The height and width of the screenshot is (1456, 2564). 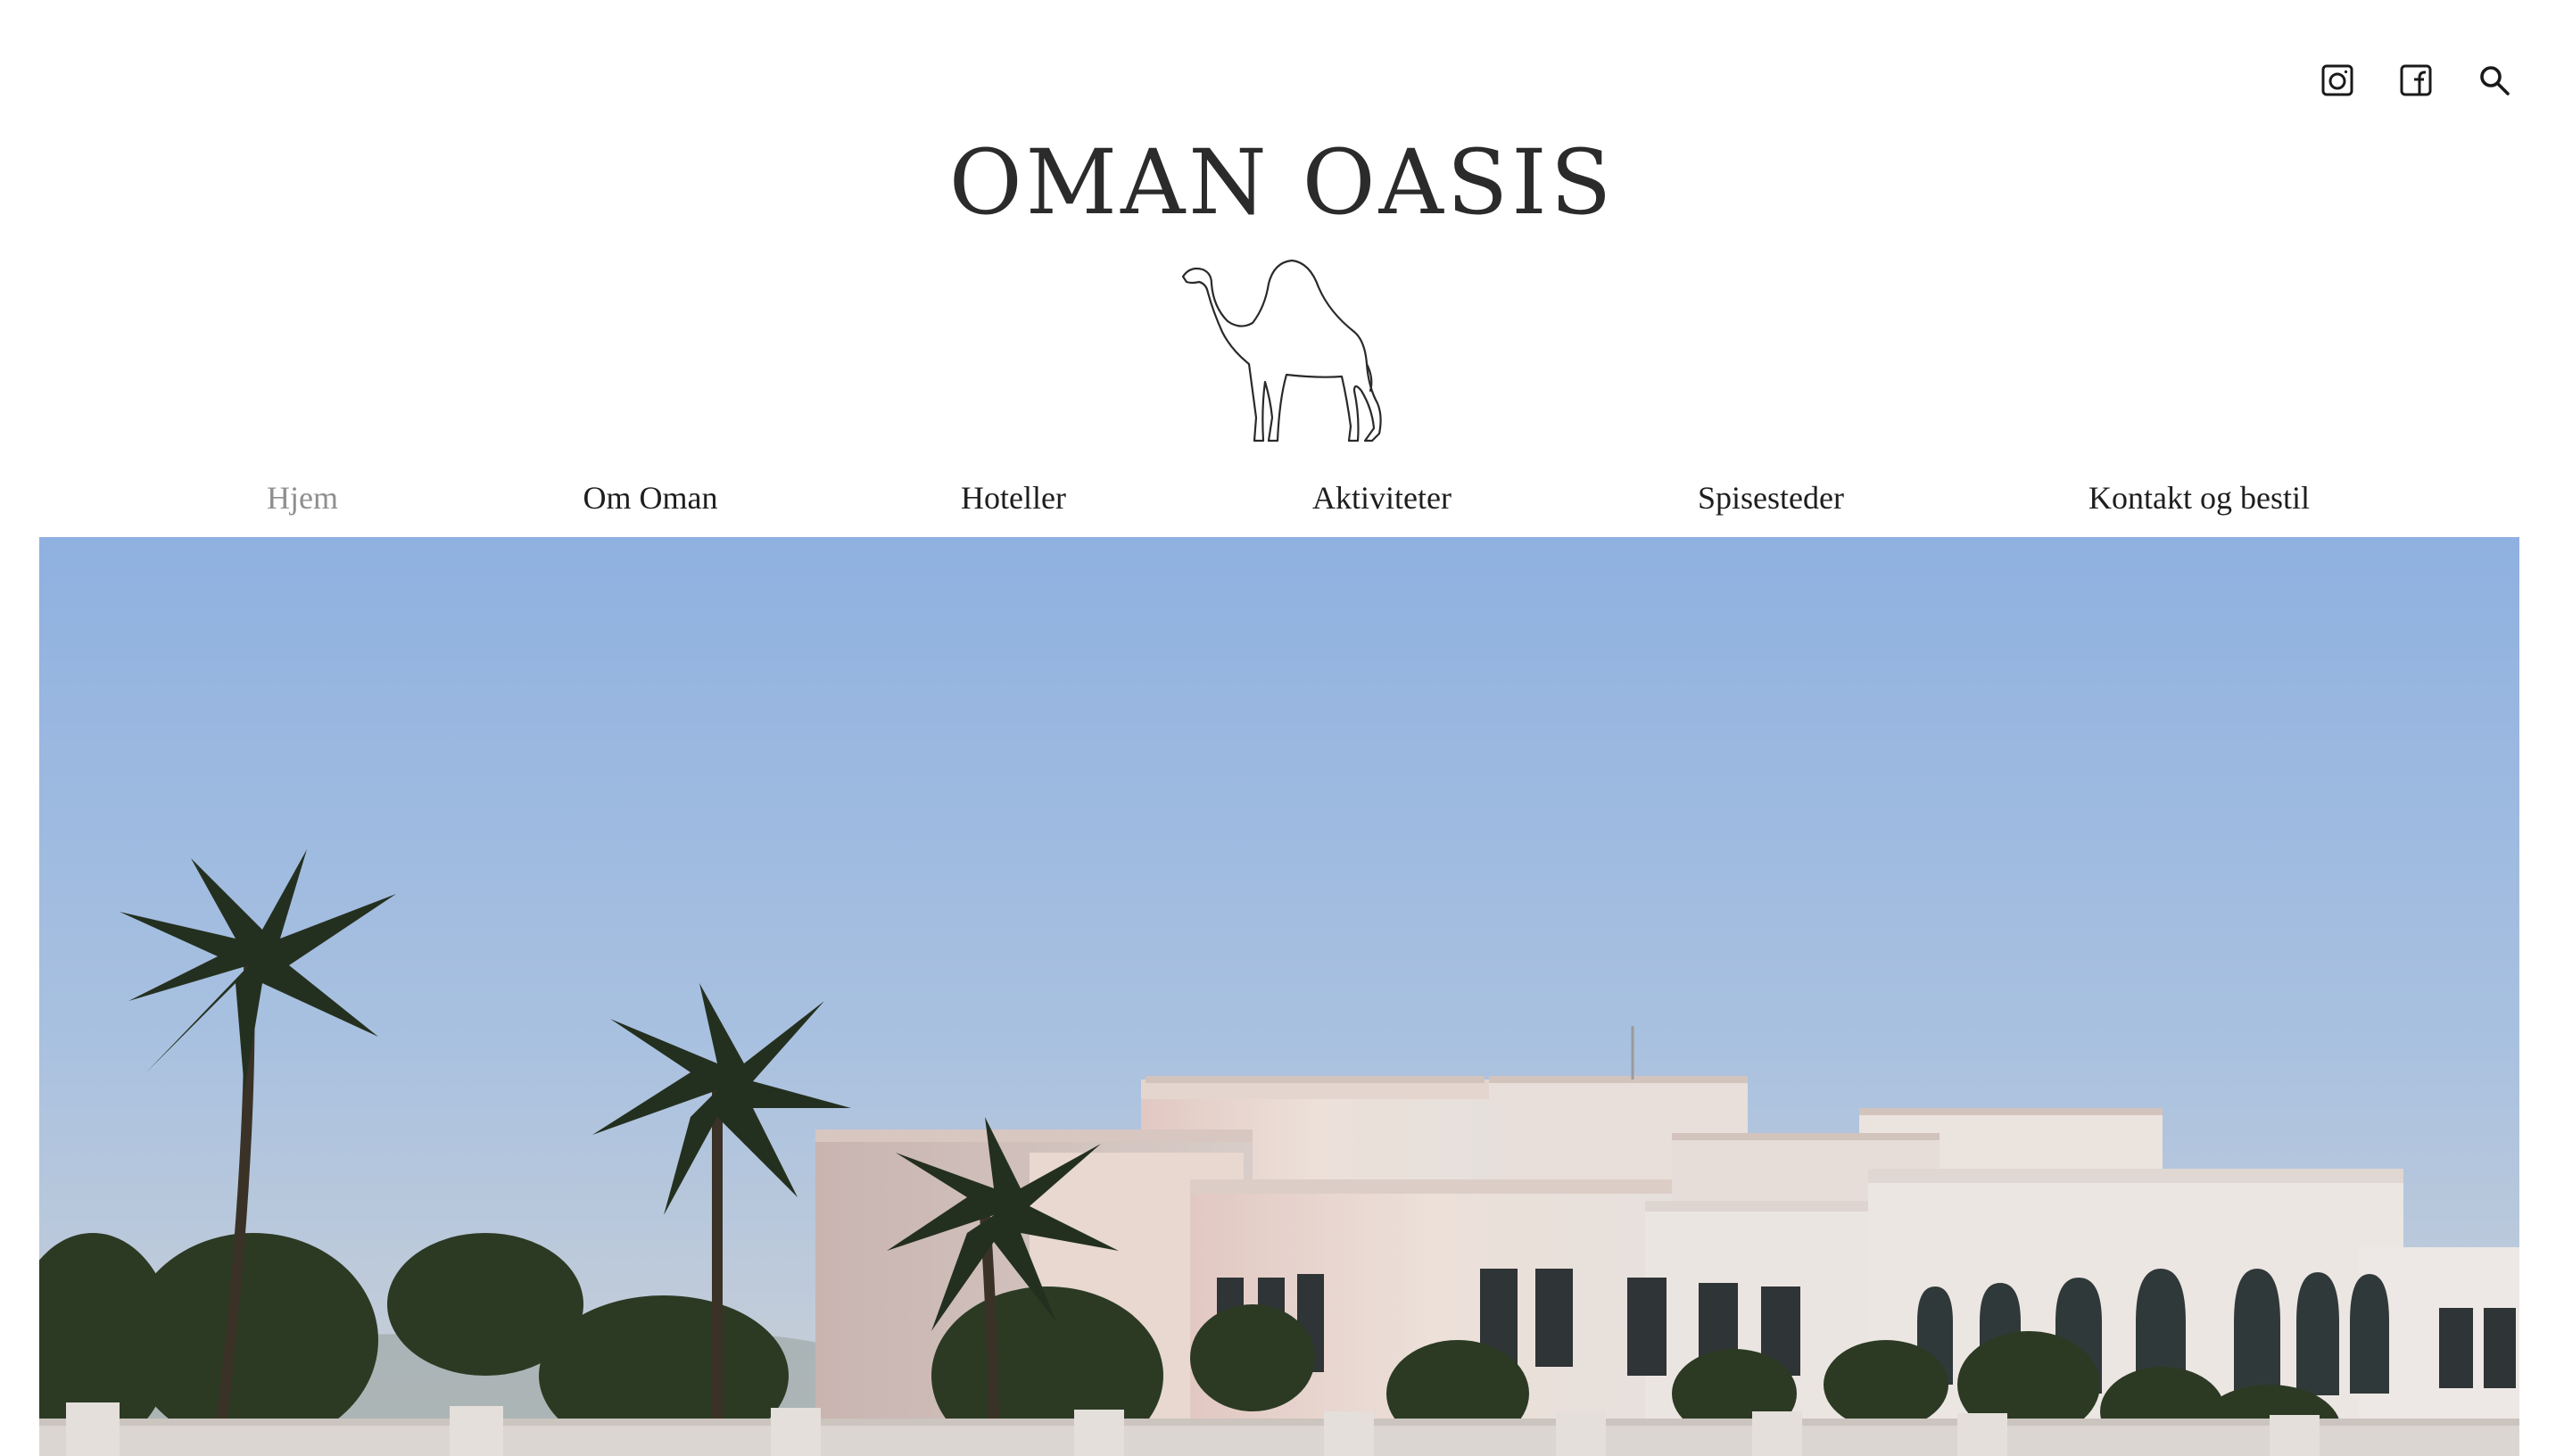 What do you see at coordinates (1013, 498) in the screenshot?
I see `nav-item-hoteller: Hoteller` at bounding box center [1013, 498].